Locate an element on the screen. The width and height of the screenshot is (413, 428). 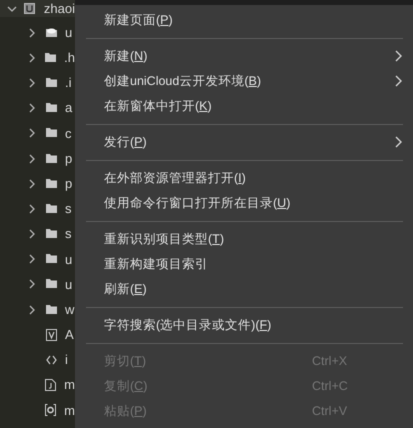
menu-item: 重新构建项目索引 is located at coordinates (156, 264).